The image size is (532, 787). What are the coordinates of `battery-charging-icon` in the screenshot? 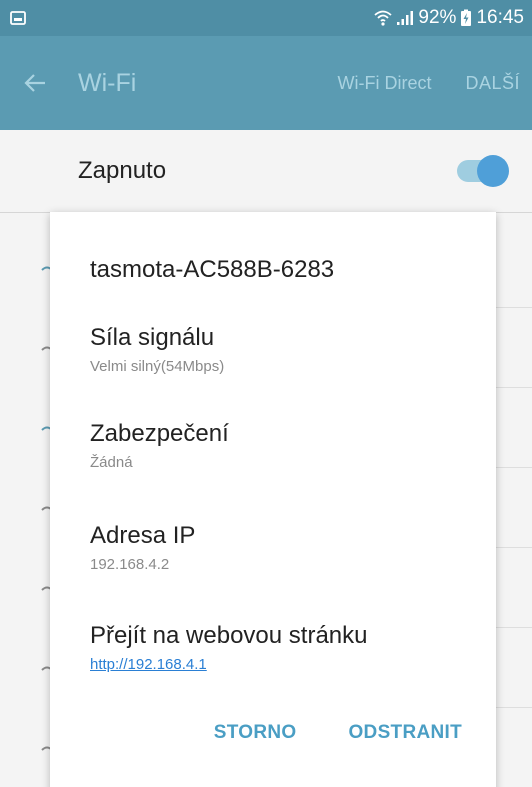 It's located at (466, 18).